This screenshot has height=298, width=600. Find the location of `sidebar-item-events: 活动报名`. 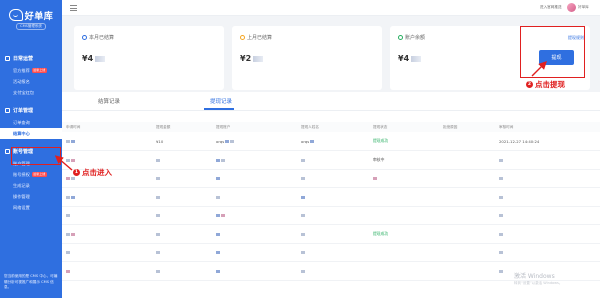

sidebar-item-events: 活动报名 is located at coordinates (31, 81).